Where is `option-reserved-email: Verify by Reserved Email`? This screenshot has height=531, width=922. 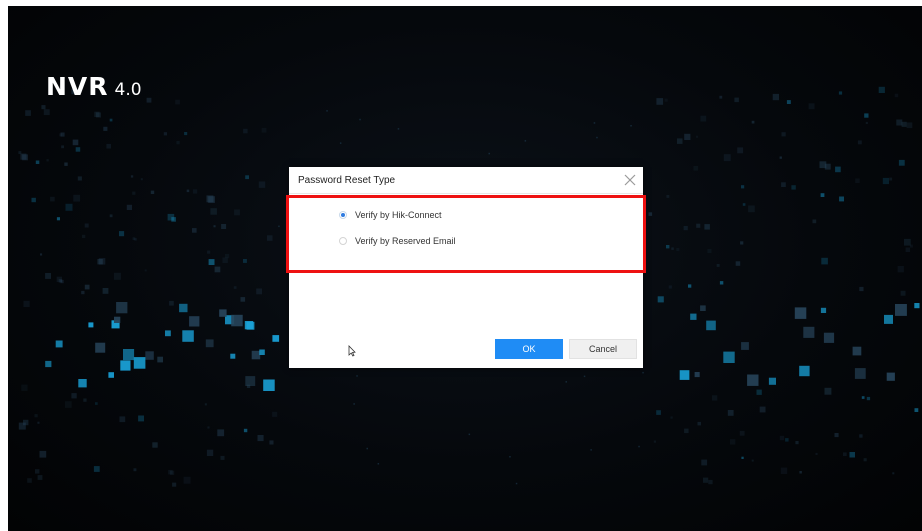 option-reserved-email: Verify by Reserved Email is located at coordinates (397, 241).